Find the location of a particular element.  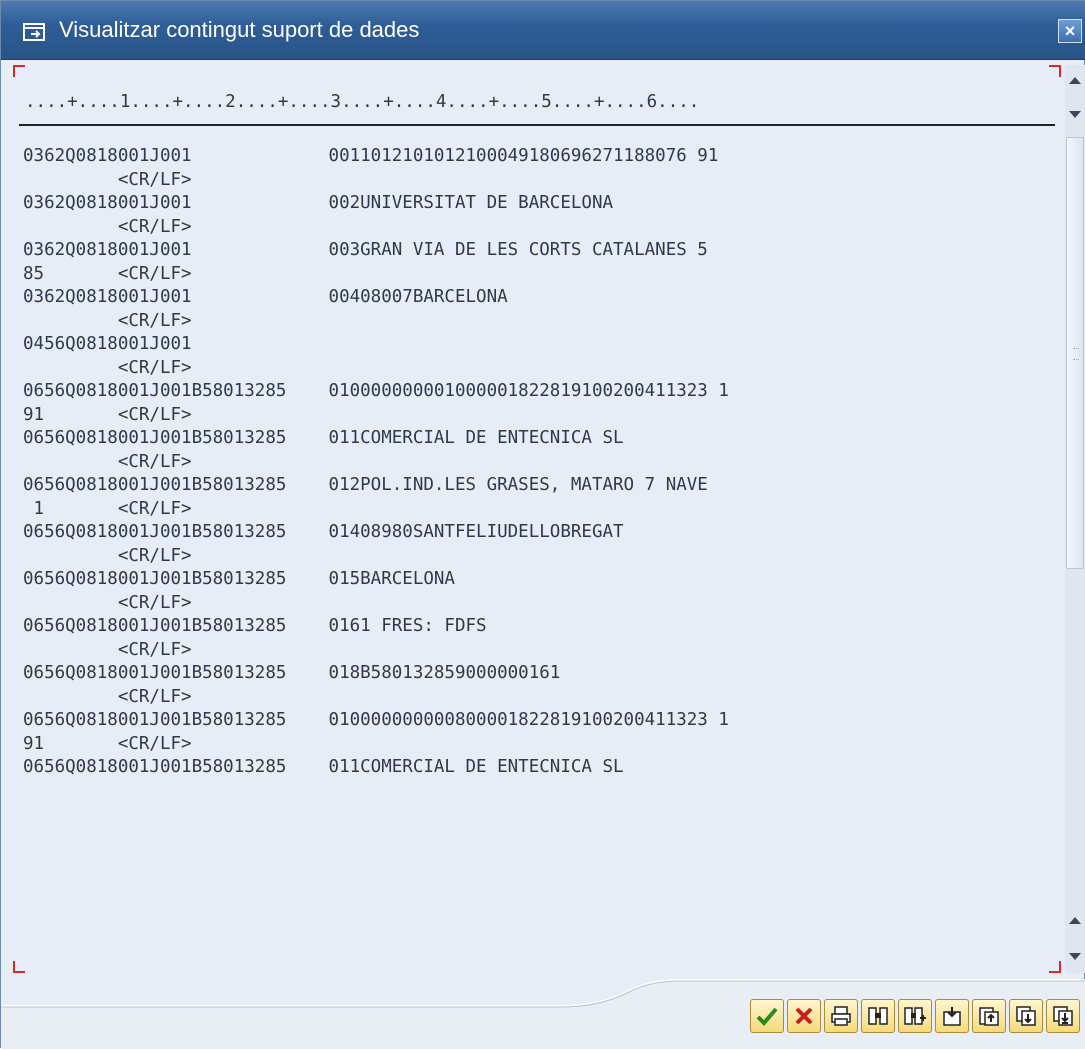

grip-icon is located at coordinates (1076, 354).